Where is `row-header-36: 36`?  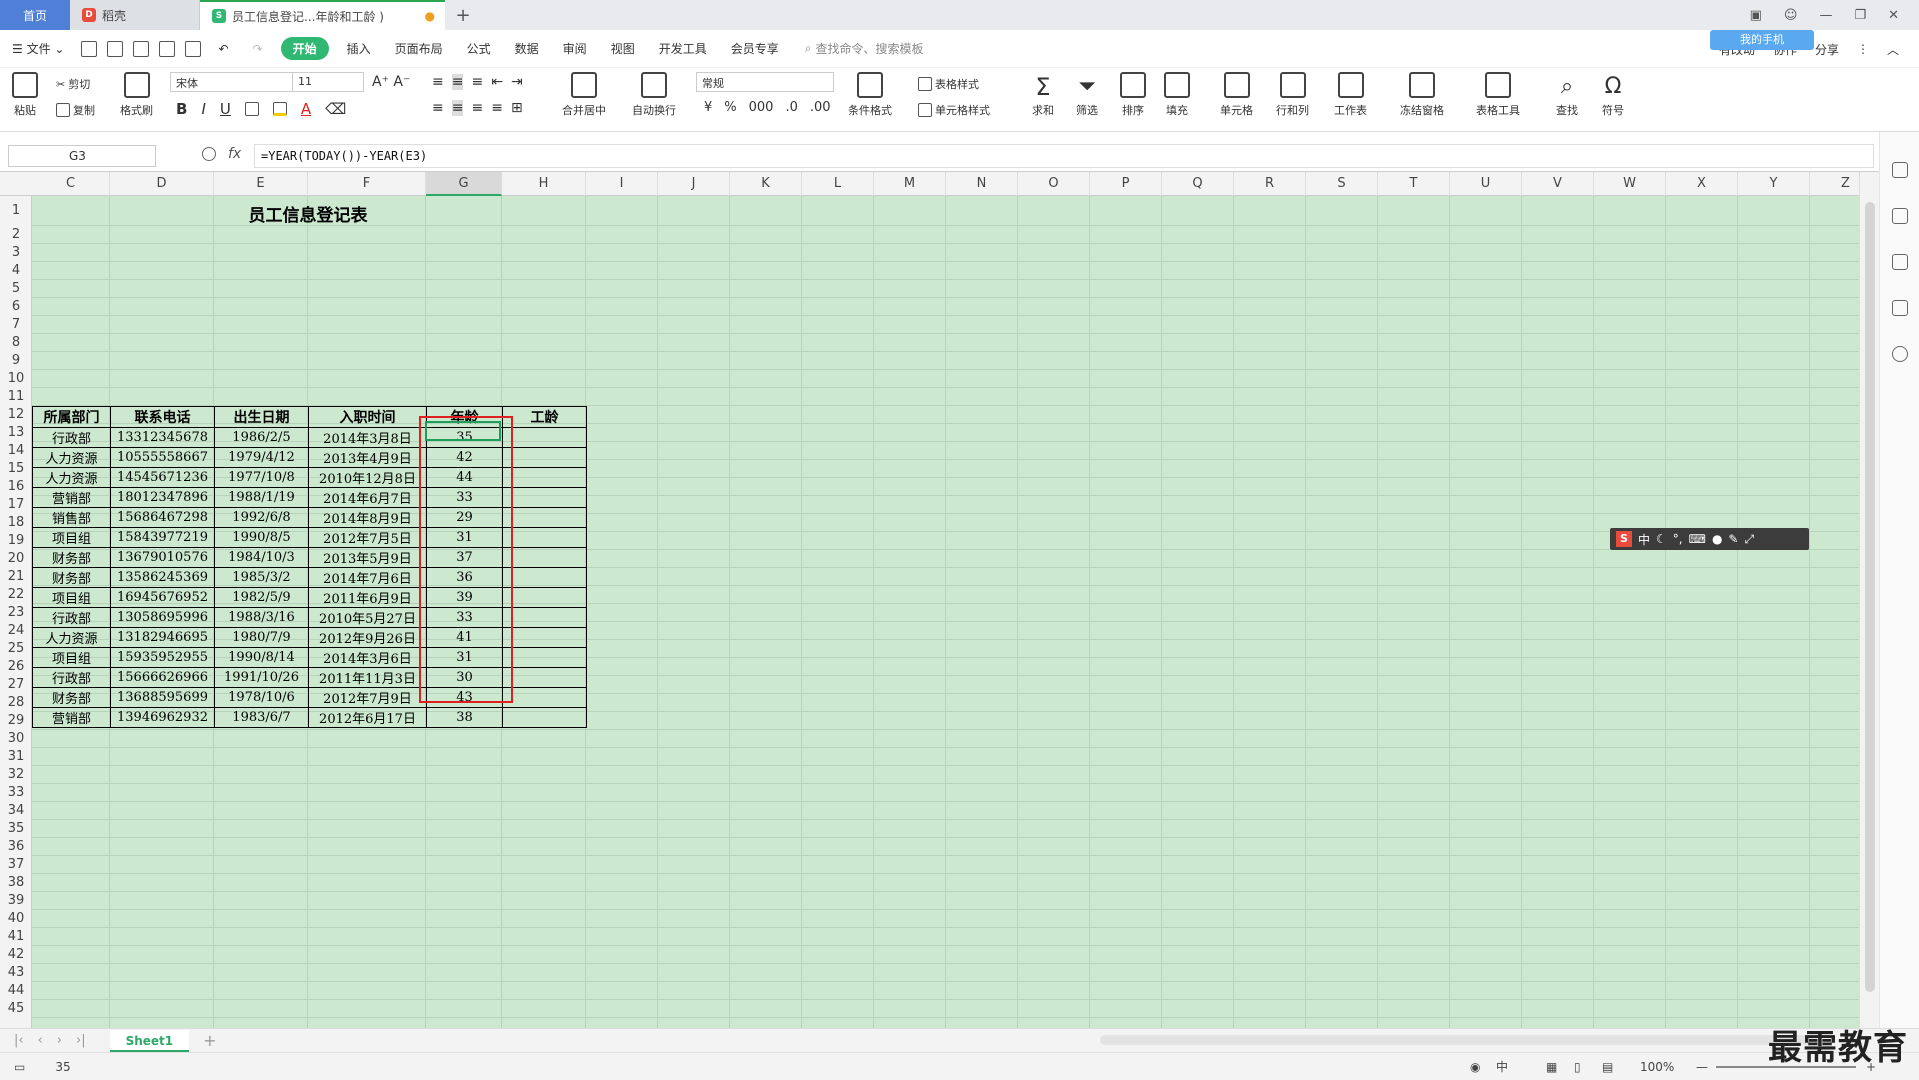 row-header-36: 36 is located at coordinates (16, 847).